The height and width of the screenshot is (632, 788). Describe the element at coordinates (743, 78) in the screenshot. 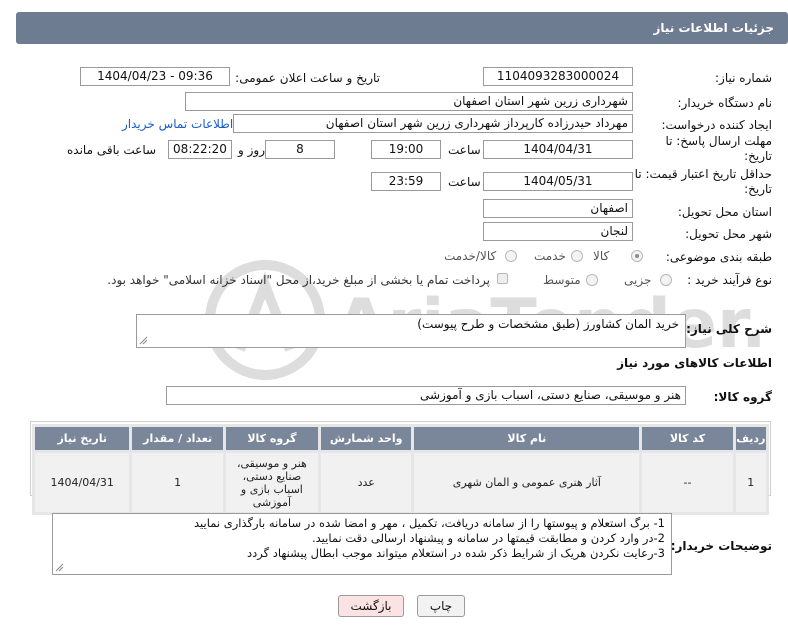

I see `need-number-label: شماره نیاز:` at that location.